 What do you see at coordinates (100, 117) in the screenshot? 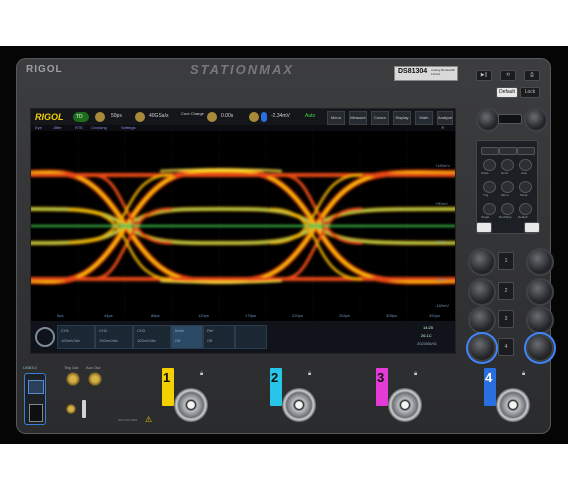
I see `timebase-icon` at bounding box center [100, 117].